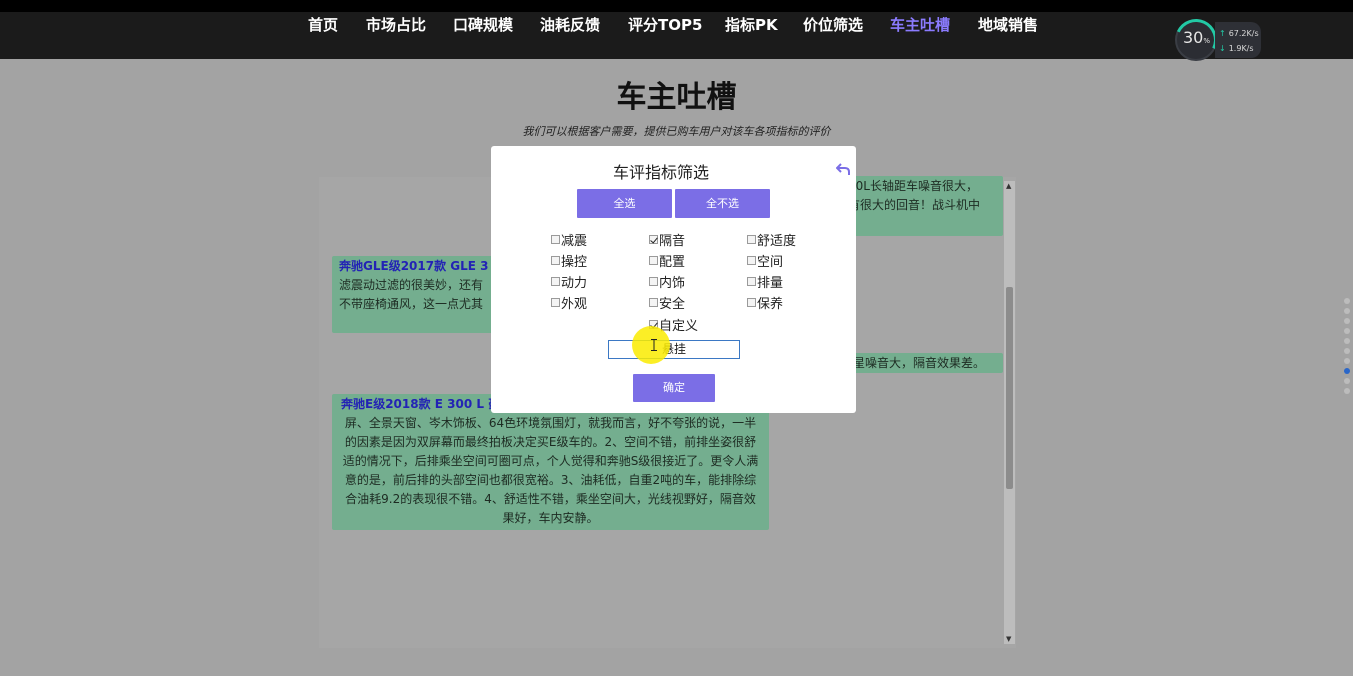  Describe the element at coordinates (765, 260) in the screenshot. I see `option-space: 空间` at that location.